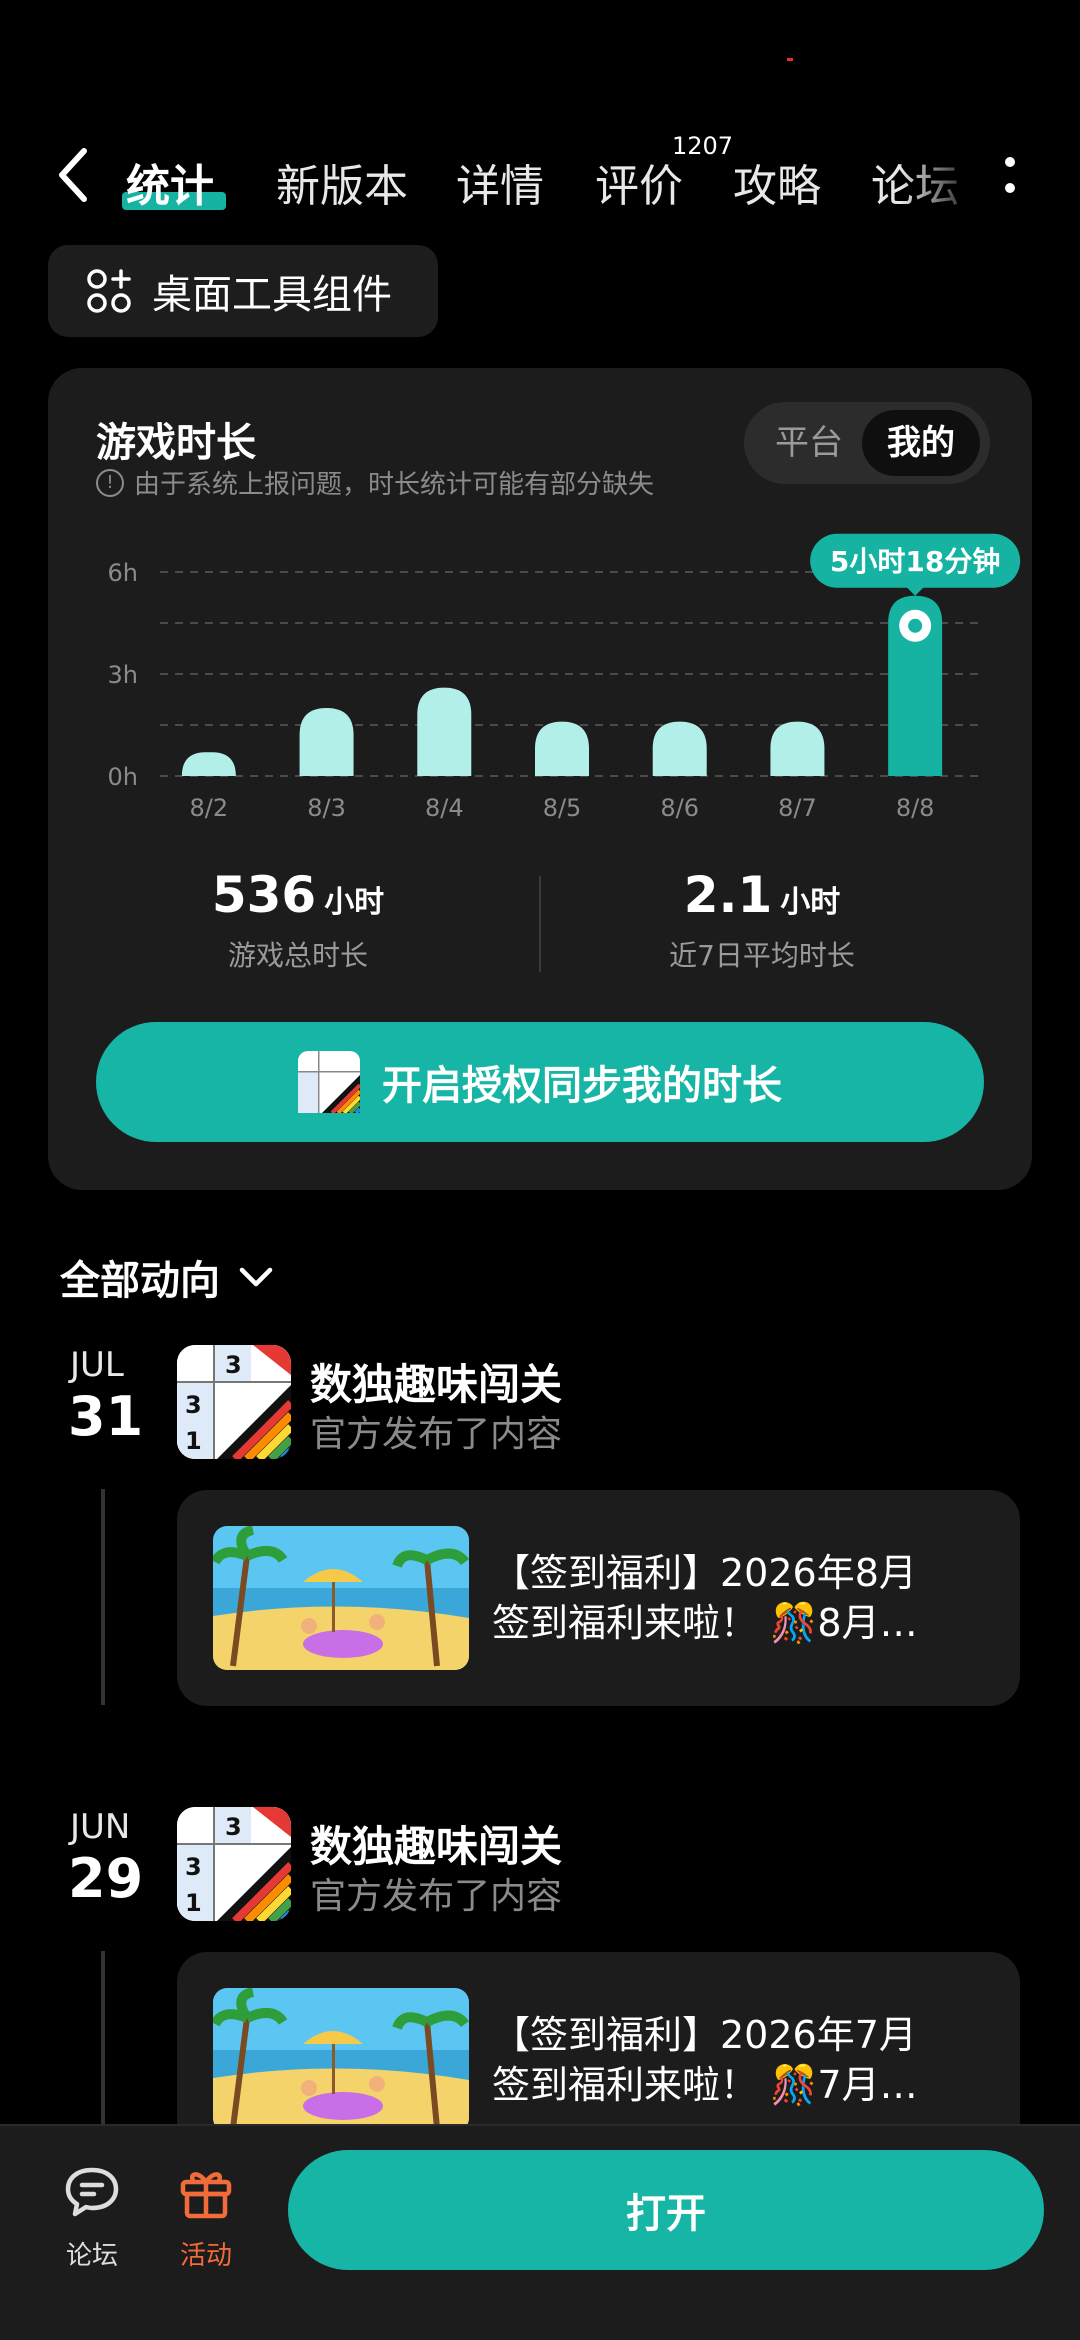 The height and width of the screenshot is (2340, 1080). I want to click on playtime-note: ! 由于系统上报问题，时长统计可能有部分缺失, so click(375, 482).